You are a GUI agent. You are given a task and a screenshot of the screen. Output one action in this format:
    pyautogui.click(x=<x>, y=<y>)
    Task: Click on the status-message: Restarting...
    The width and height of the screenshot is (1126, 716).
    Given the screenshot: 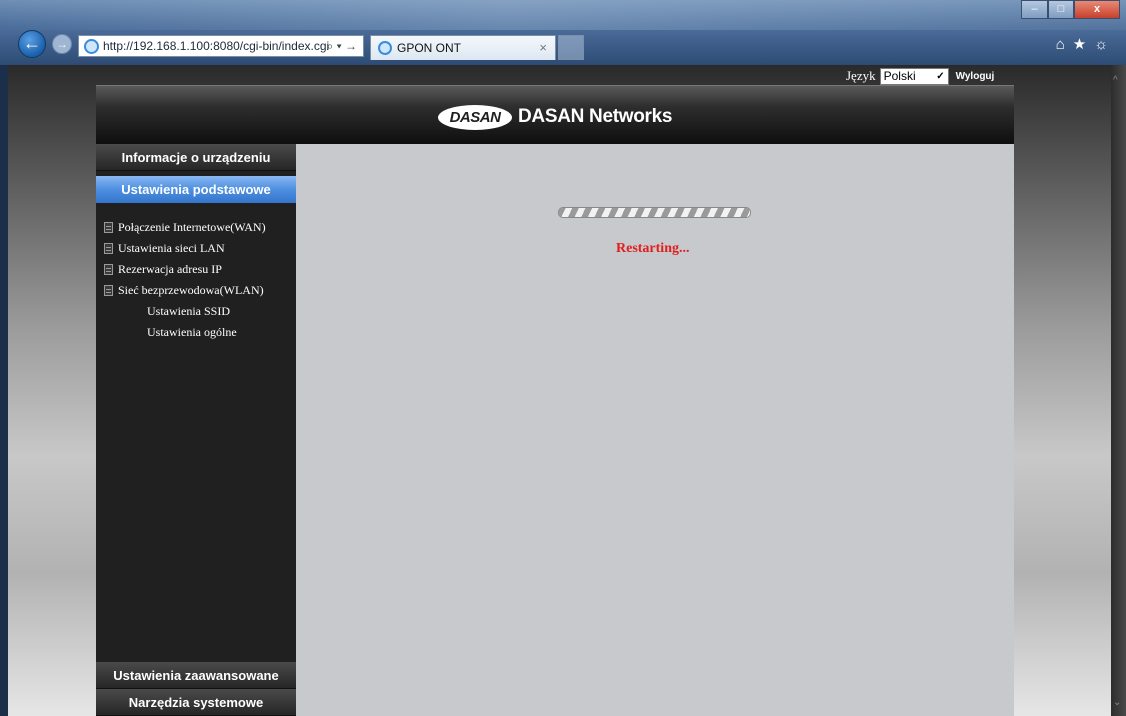 What is the action you would take?
    pyautogui.click(x=653, y=248)
    